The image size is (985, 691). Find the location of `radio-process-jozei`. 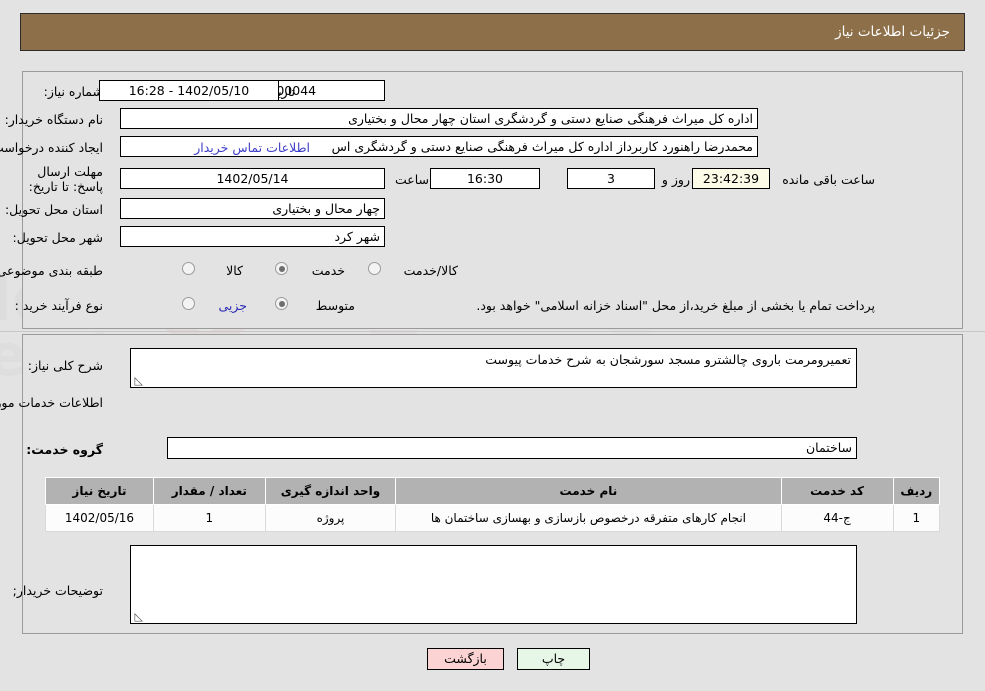

radio-process-jozei is located at coordinates (188, 303).